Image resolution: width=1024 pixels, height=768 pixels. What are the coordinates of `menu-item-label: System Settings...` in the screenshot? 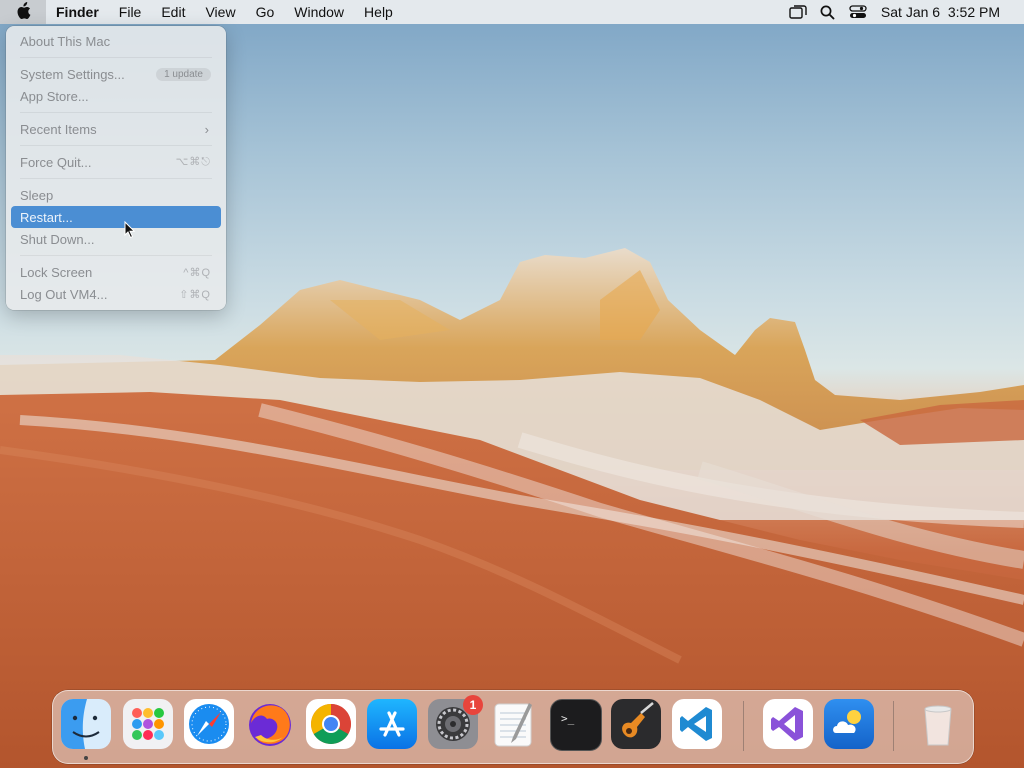 It's located at (72, 74).